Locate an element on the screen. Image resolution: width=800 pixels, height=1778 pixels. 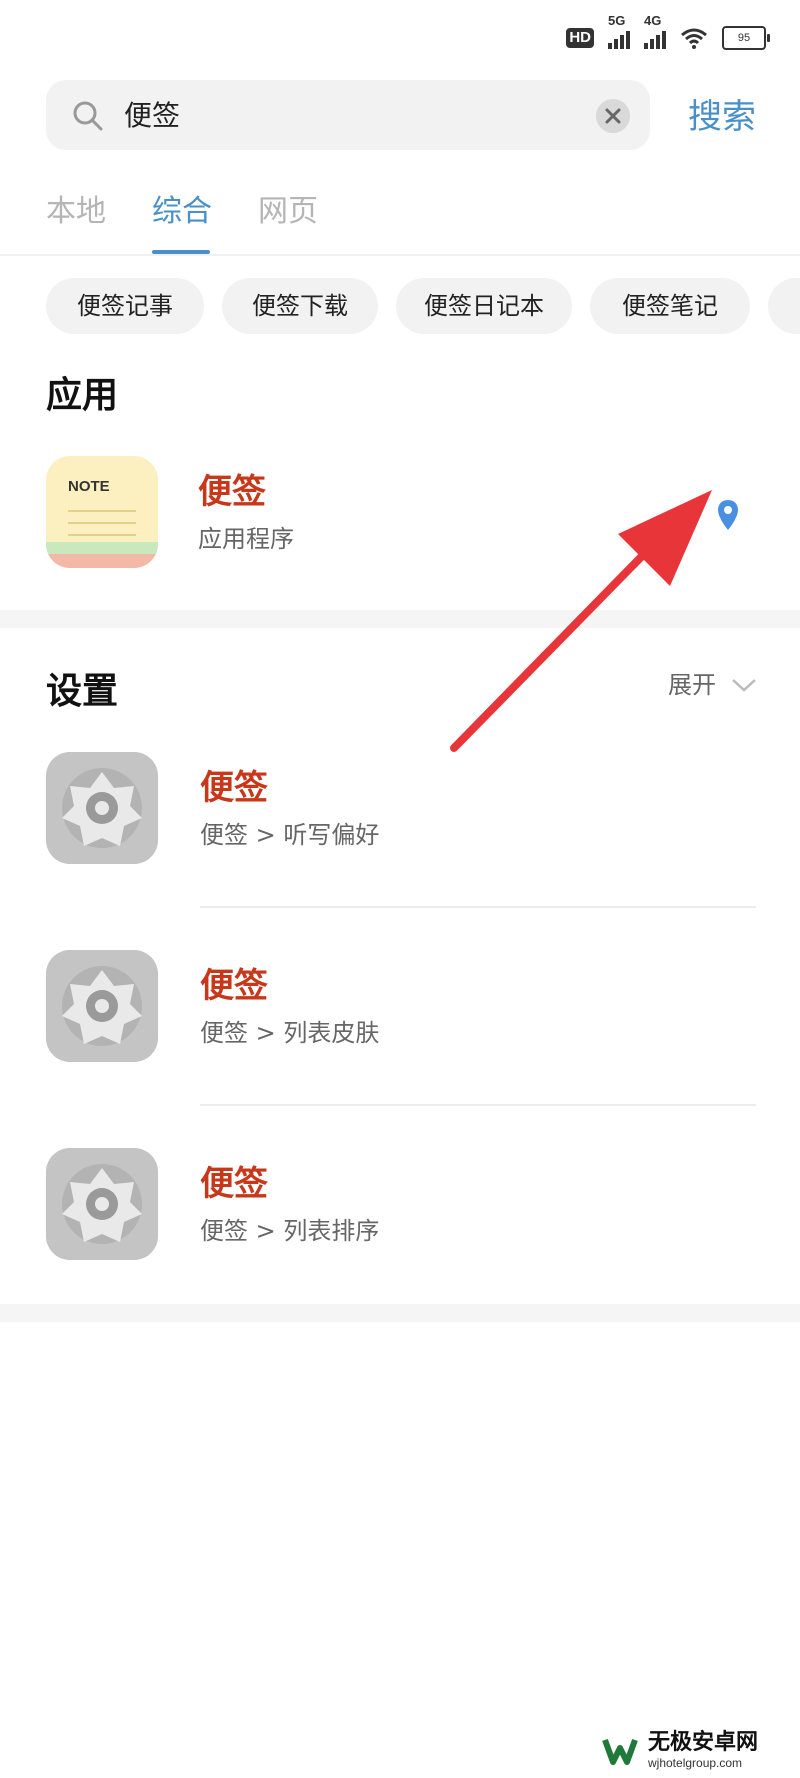
suggestion-chip: 便签笔记 is located at coordinates (670, 306).